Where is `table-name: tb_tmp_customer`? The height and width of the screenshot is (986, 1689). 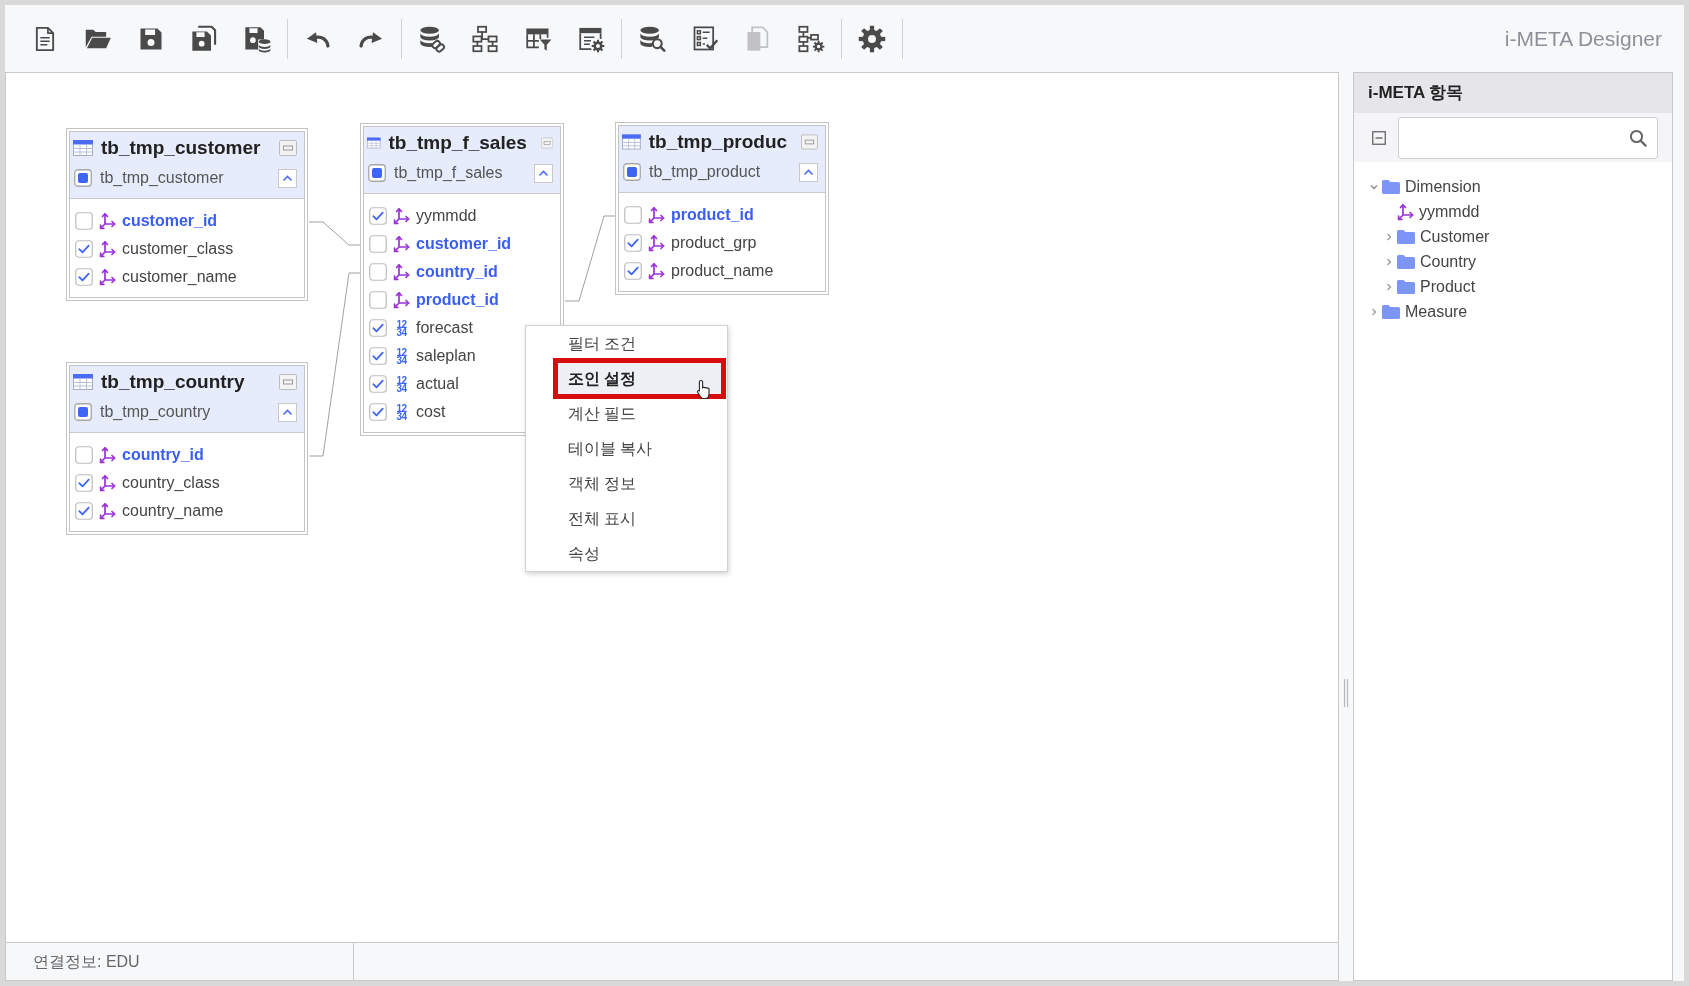
table-name: tb_tmp_customer is located at coordinates (162, 178).